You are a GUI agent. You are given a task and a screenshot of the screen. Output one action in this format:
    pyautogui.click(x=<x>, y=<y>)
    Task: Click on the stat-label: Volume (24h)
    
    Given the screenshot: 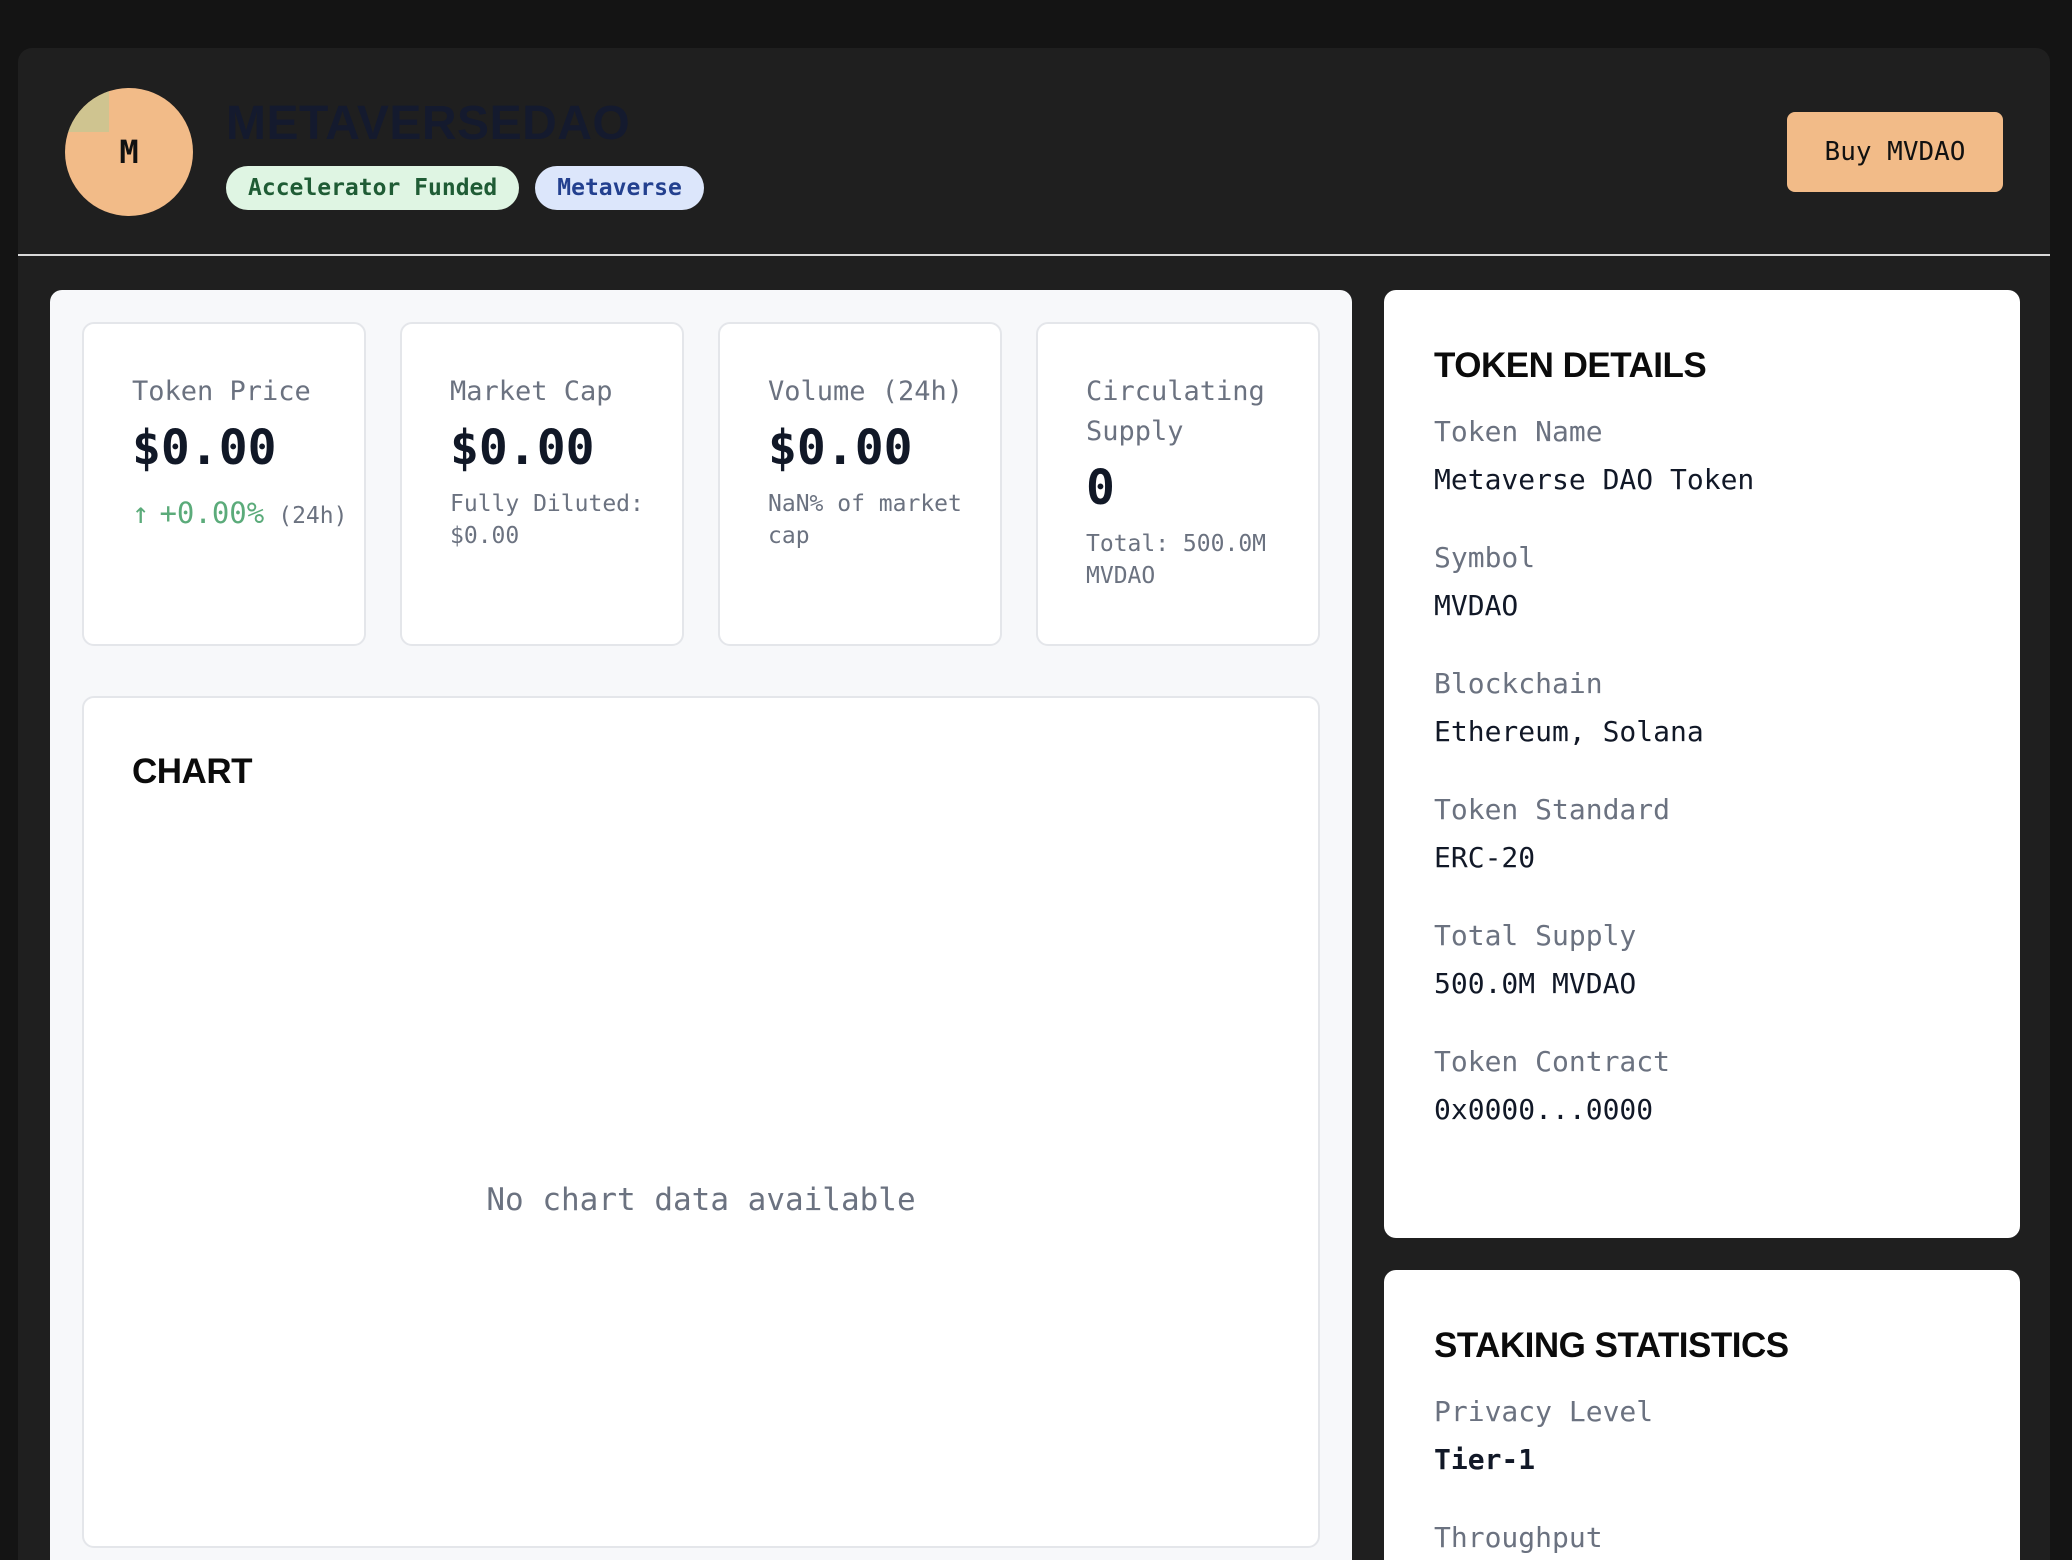 What is the action you would take?
    pyautogui.click(x=866, y=391)
    